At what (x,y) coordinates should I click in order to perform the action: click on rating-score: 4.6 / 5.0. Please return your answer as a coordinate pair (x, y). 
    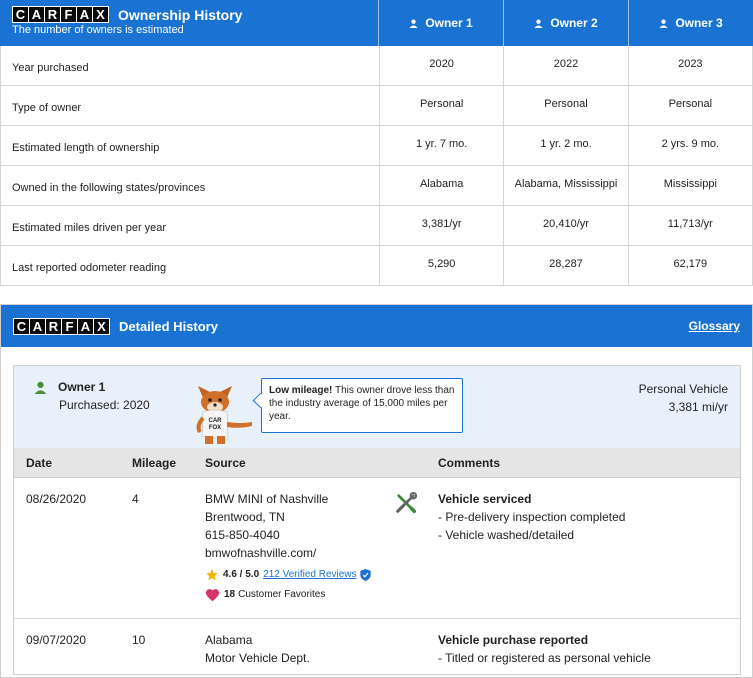
    Looking at the image, I should click on (241, 574).